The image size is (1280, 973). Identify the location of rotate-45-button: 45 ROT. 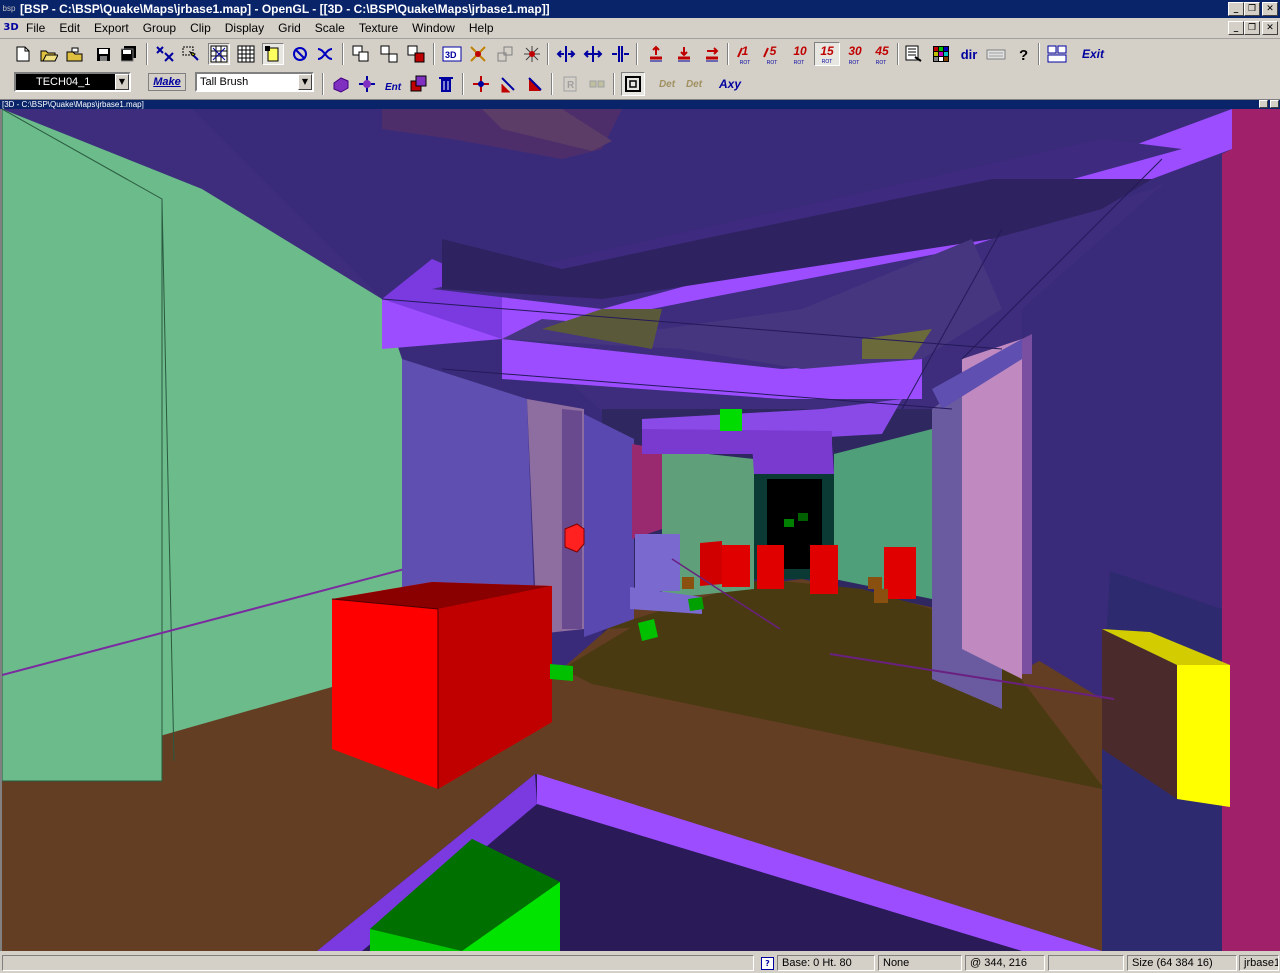
(881, 54).